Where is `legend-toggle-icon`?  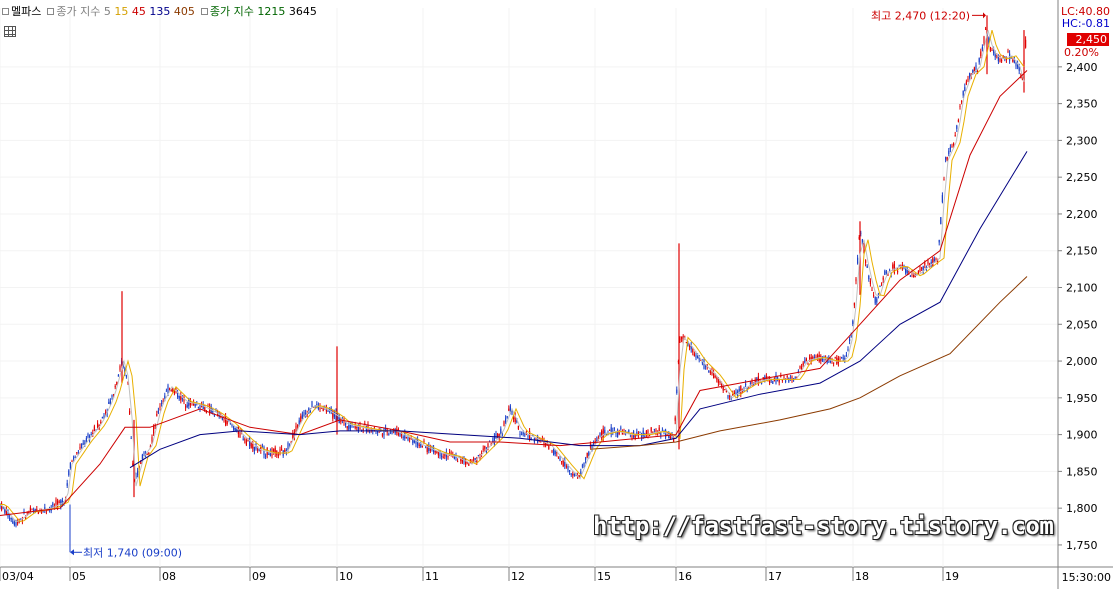 legend-toggle-icon is located at coordinates (5, 11).